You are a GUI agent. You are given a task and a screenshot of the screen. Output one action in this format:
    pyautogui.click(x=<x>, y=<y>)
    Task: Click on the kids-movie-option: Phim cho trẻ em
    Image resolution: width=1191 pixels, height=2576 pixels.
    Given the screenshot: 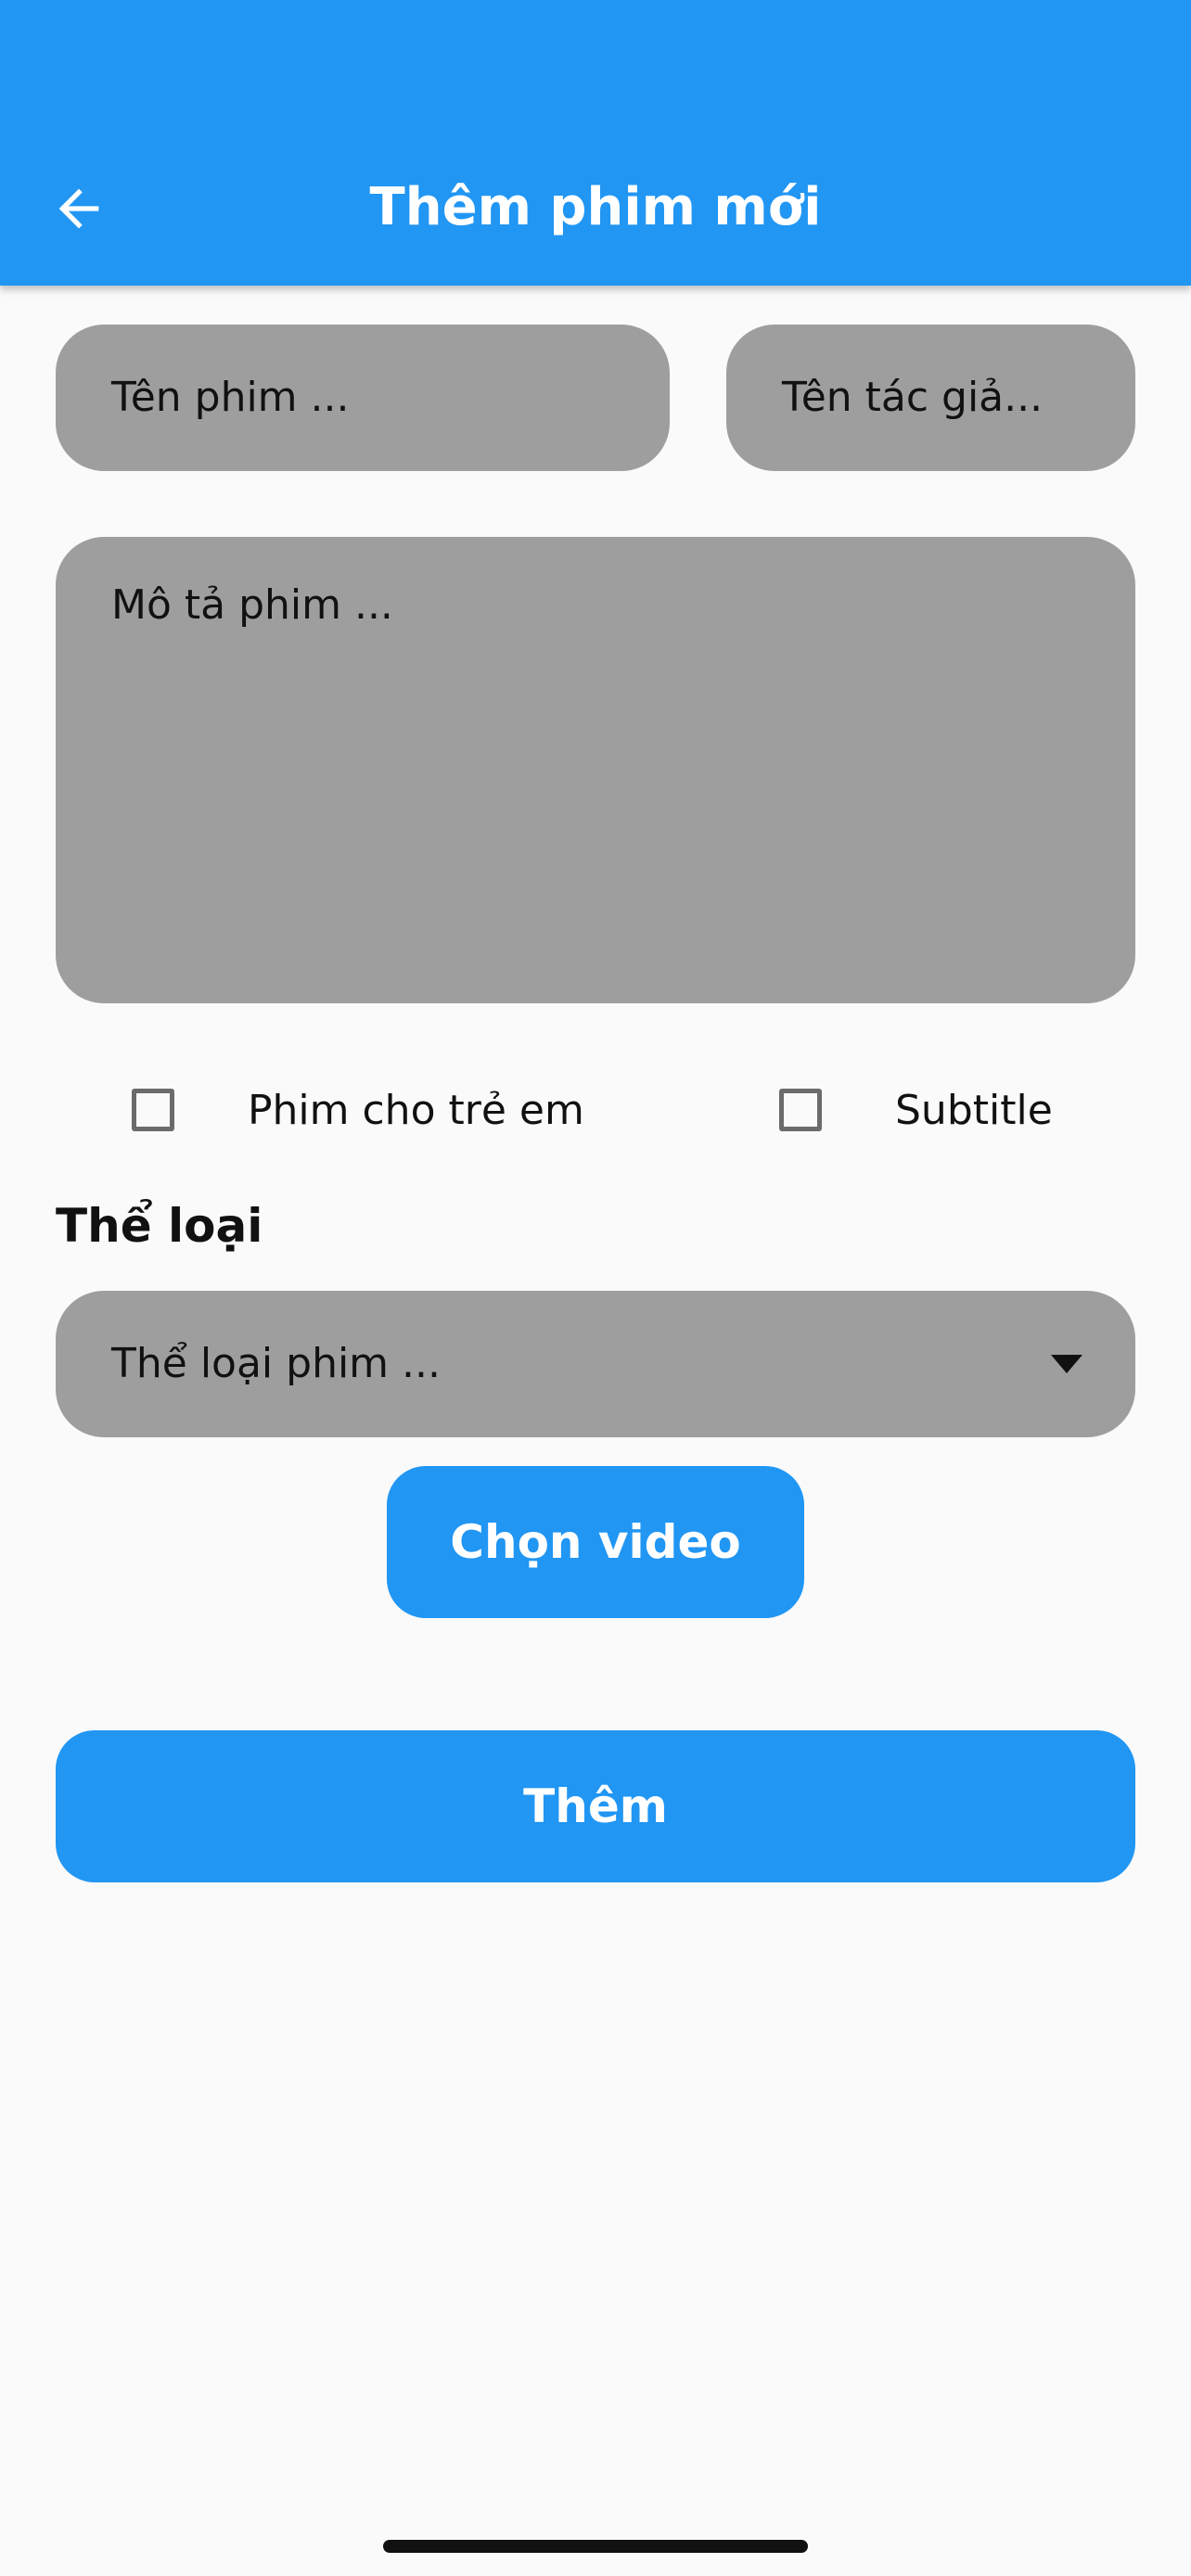 What is the action you would take?
    pyautogui.click(x=358, y=1110)
    